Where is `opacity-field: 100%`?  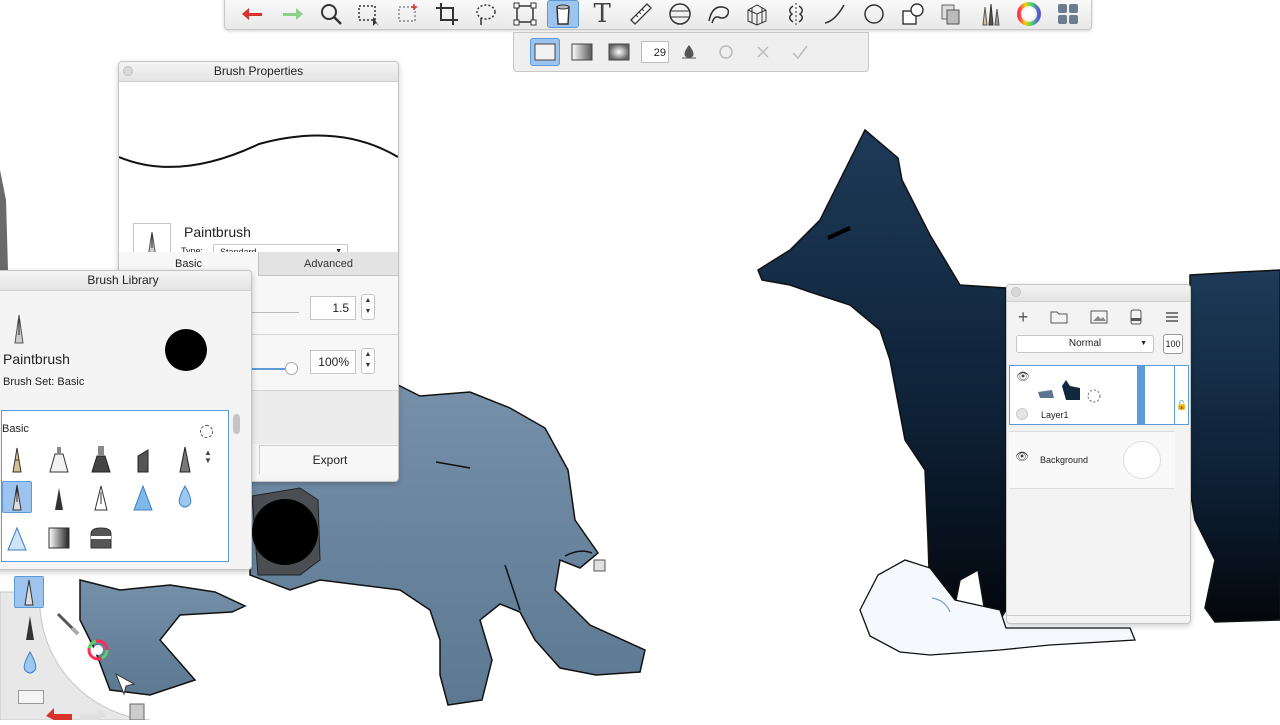 opacity-field: 100% is located at coordinates (333, 362).